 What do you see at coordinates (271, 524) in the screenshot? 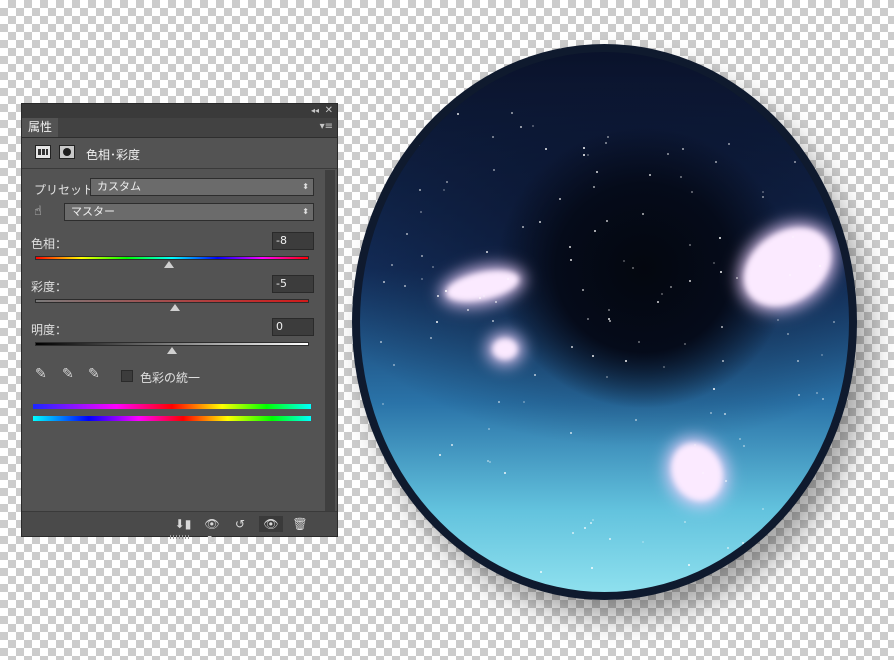
I see `visibility-icon: 👁` at bounding box center [271, 524].